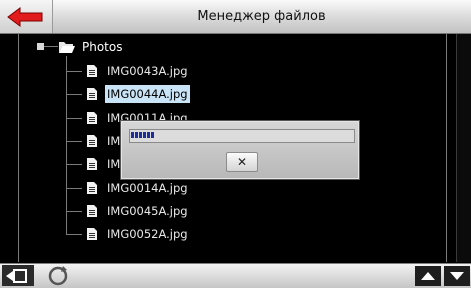  What do you see at coordinates (66, 145) in the screenshot?
I see `tree-line-folder` at bounding box center [66, 145].